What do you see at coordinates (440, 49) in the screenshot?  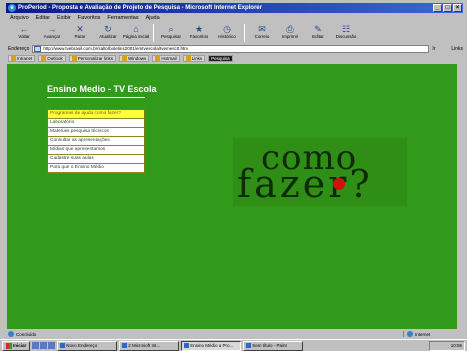 I see `go-button: Ir` at bounding box center [440, 49].